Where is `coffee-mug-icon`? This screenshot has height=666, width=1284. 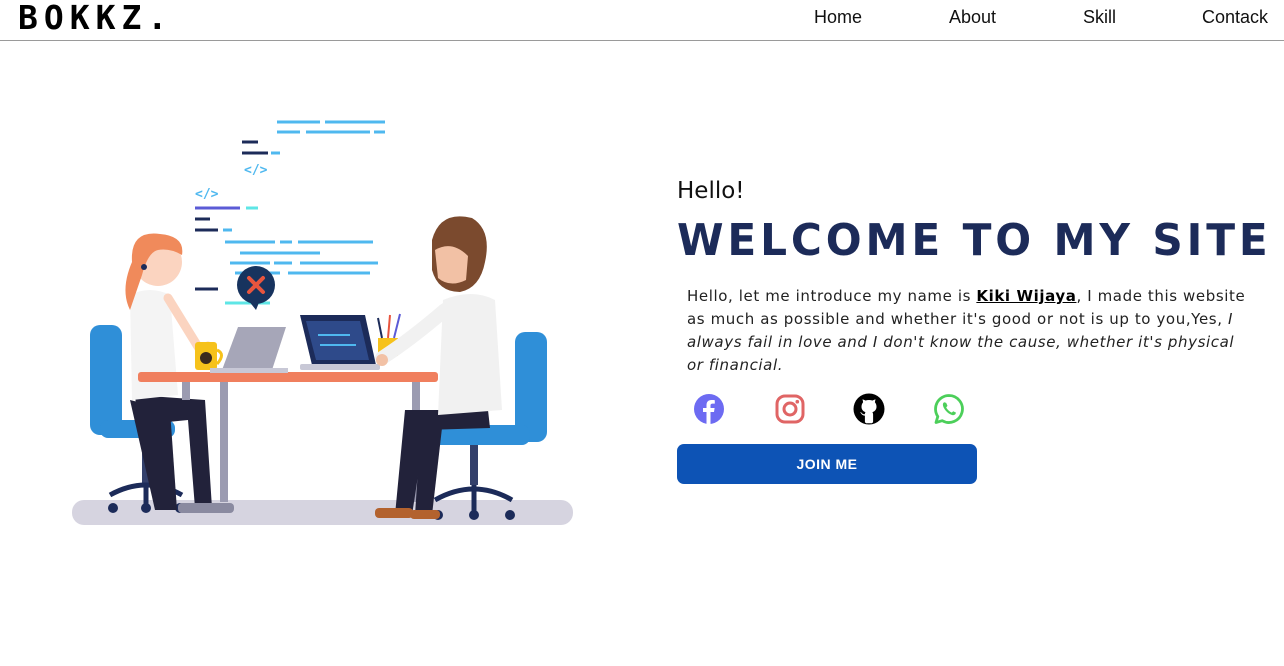
coffee-mug-icon is located at coordinates (209, 356).